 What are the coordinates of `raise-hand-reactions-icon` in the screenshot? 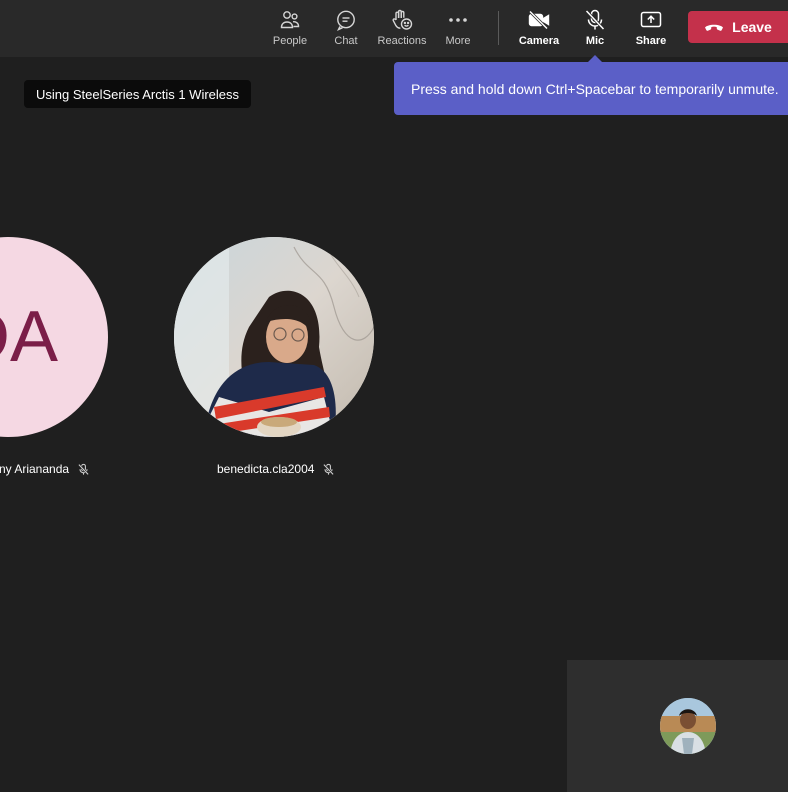 It's located at (402, 20).